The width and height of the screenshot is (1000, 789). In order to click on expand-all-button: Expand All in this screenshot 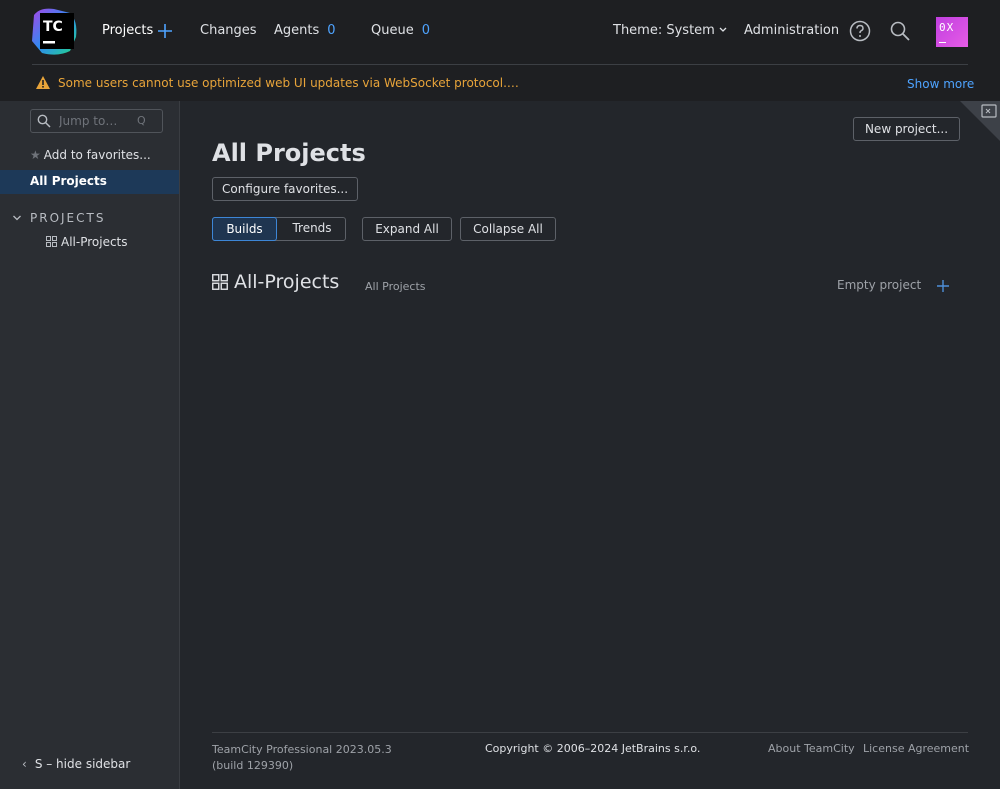, I will do `click(407, 229)`.